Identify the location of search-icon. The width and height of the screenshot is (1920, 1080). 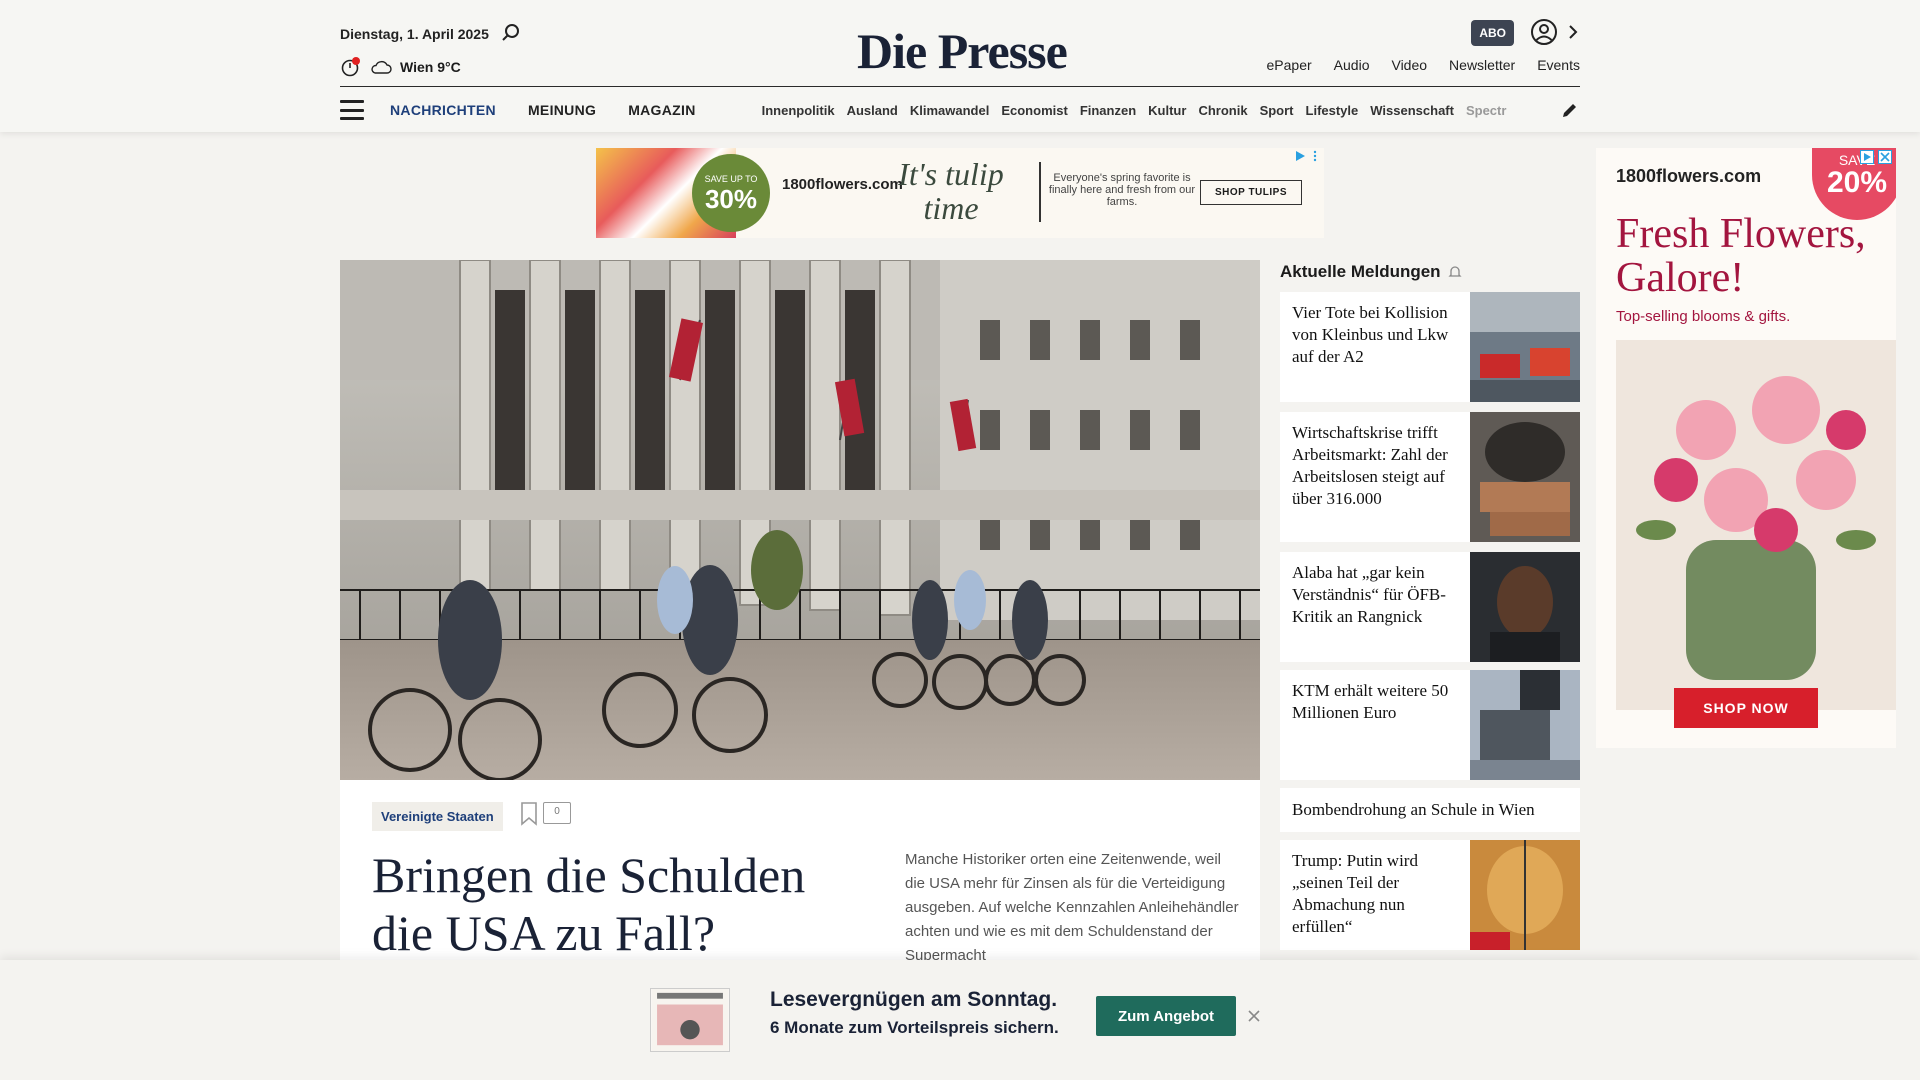
(511, 33).